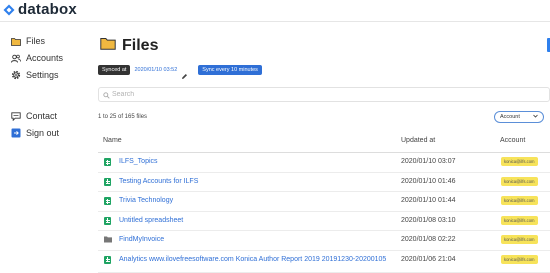 This screenshot has width=550, height=273. Describe the element at coordinates (264, 162) in the screenshot. I see `file-name-link: ILFS_Topics` at that location.